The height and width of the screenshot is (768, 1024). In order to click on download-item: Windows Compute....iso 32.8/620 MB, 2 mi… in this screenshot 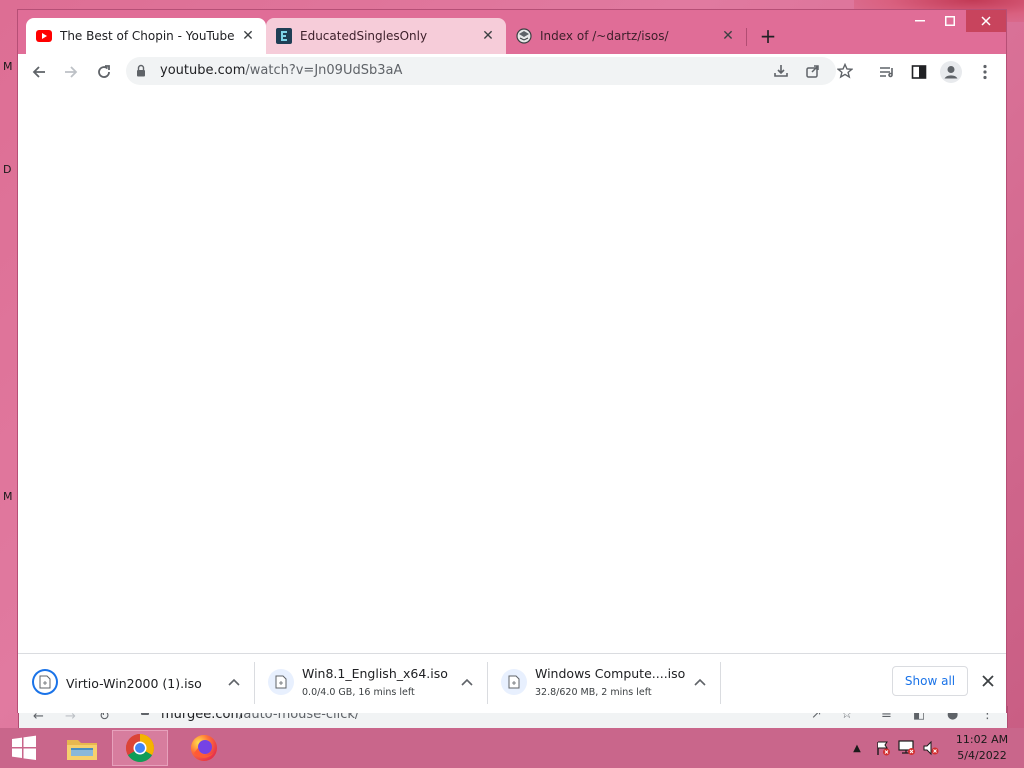, I will do `click(603, 683)`.